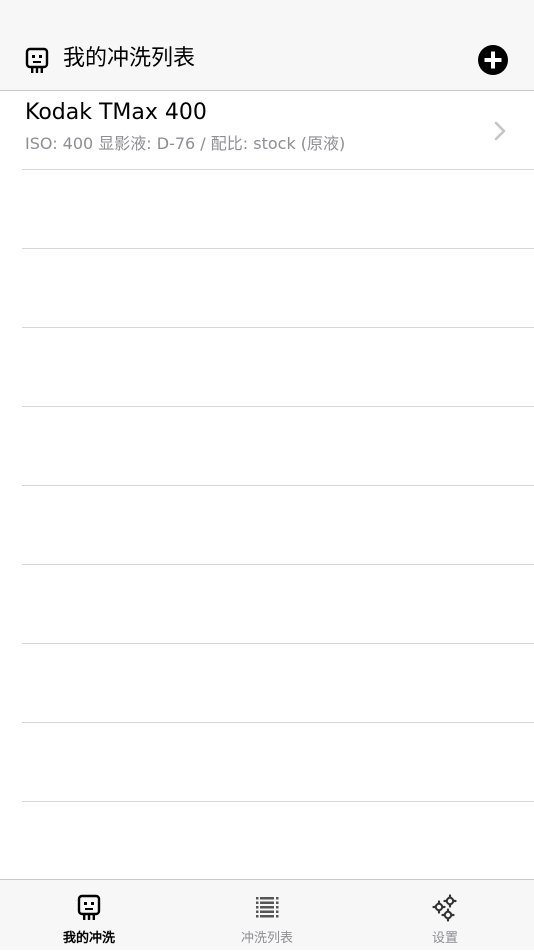  I want to click on add-button, so click(493, 60).